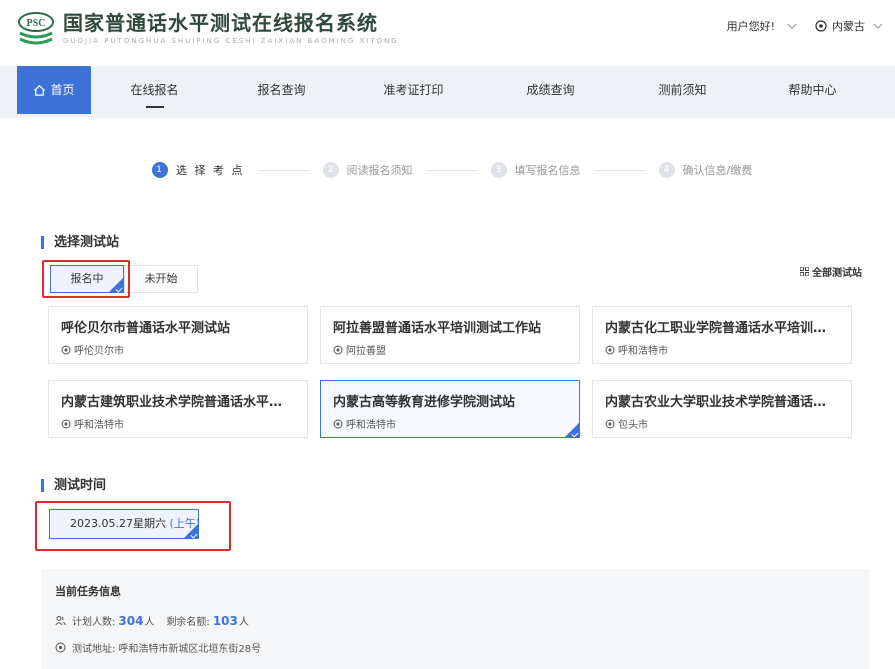 The width and height of the screenshot is (895, 669). What do you see at coordinates (60, 621) in the screenshot?
I see `people-icon` at bounding box center [60, 621].